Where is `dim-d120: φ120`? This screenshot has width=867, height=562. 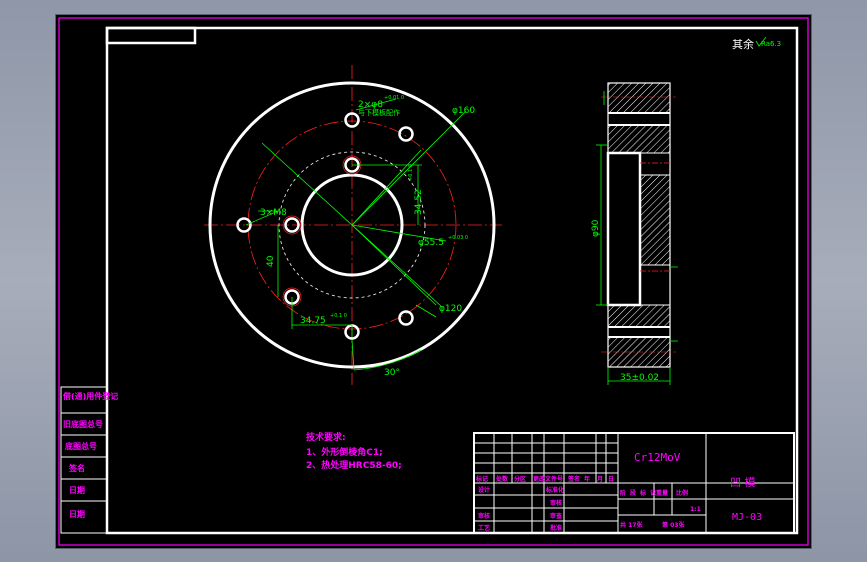 dim-d120: φ120 is located at coordinates (450, 309).